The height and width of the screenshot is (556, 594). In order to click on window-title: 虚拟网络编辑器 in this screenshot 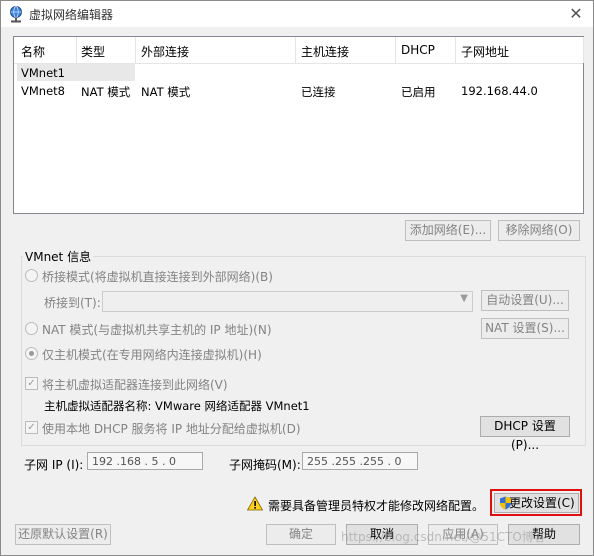, I will do `click(71, 15)`.